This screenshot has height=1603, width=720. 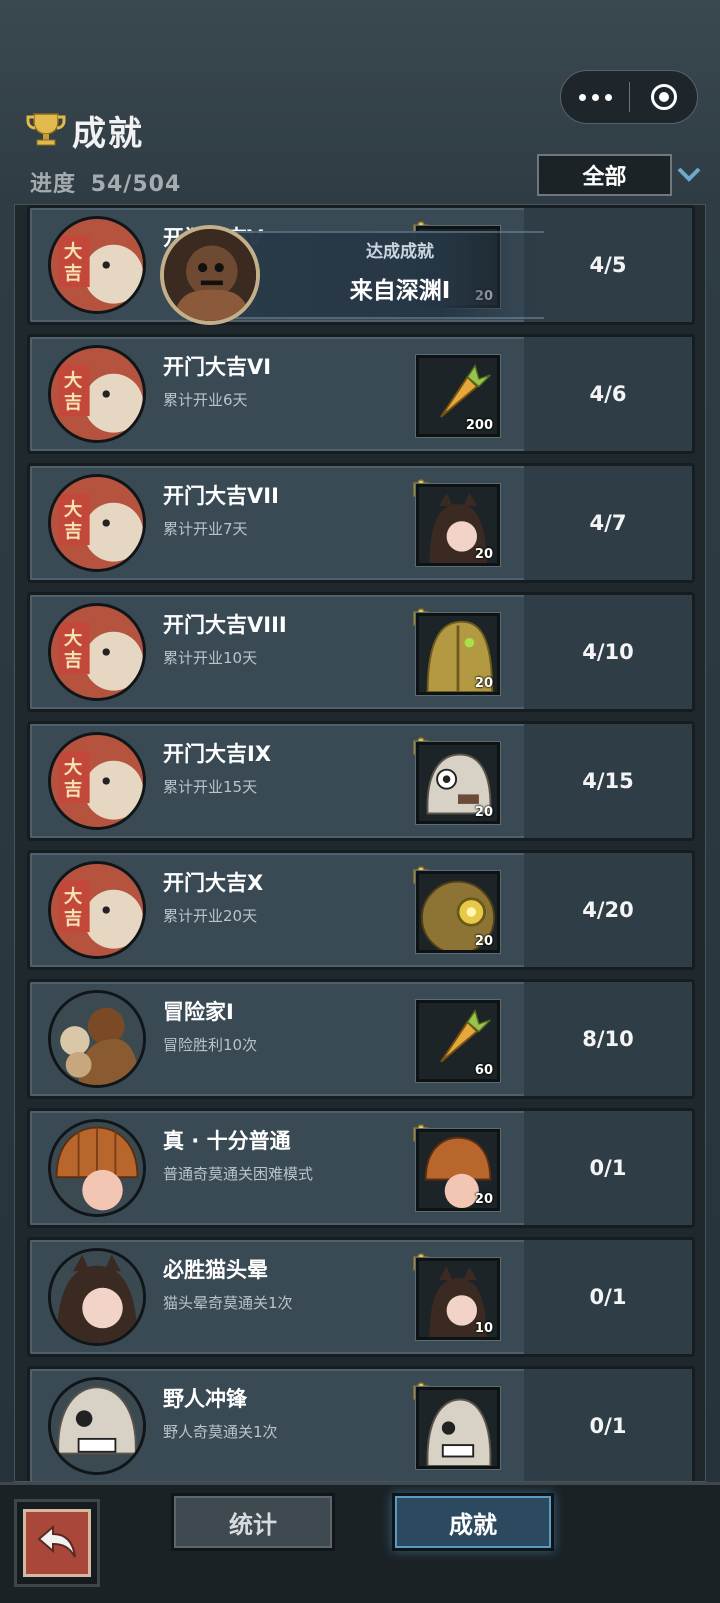 I want to click on achievement-name: 开门大吉X, so click(x=213, y=883).